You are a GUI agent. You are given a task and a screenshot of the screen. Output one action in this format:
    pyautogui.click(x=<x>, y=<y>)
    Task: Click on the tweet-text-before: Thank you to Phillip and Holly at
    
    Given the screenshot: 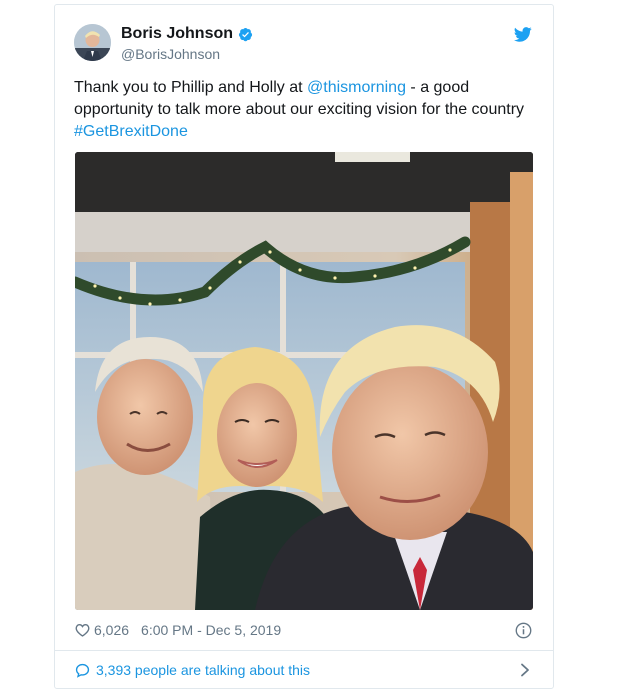 What is the action you would take?
    pyautogui.click(x=191, y=87)
    